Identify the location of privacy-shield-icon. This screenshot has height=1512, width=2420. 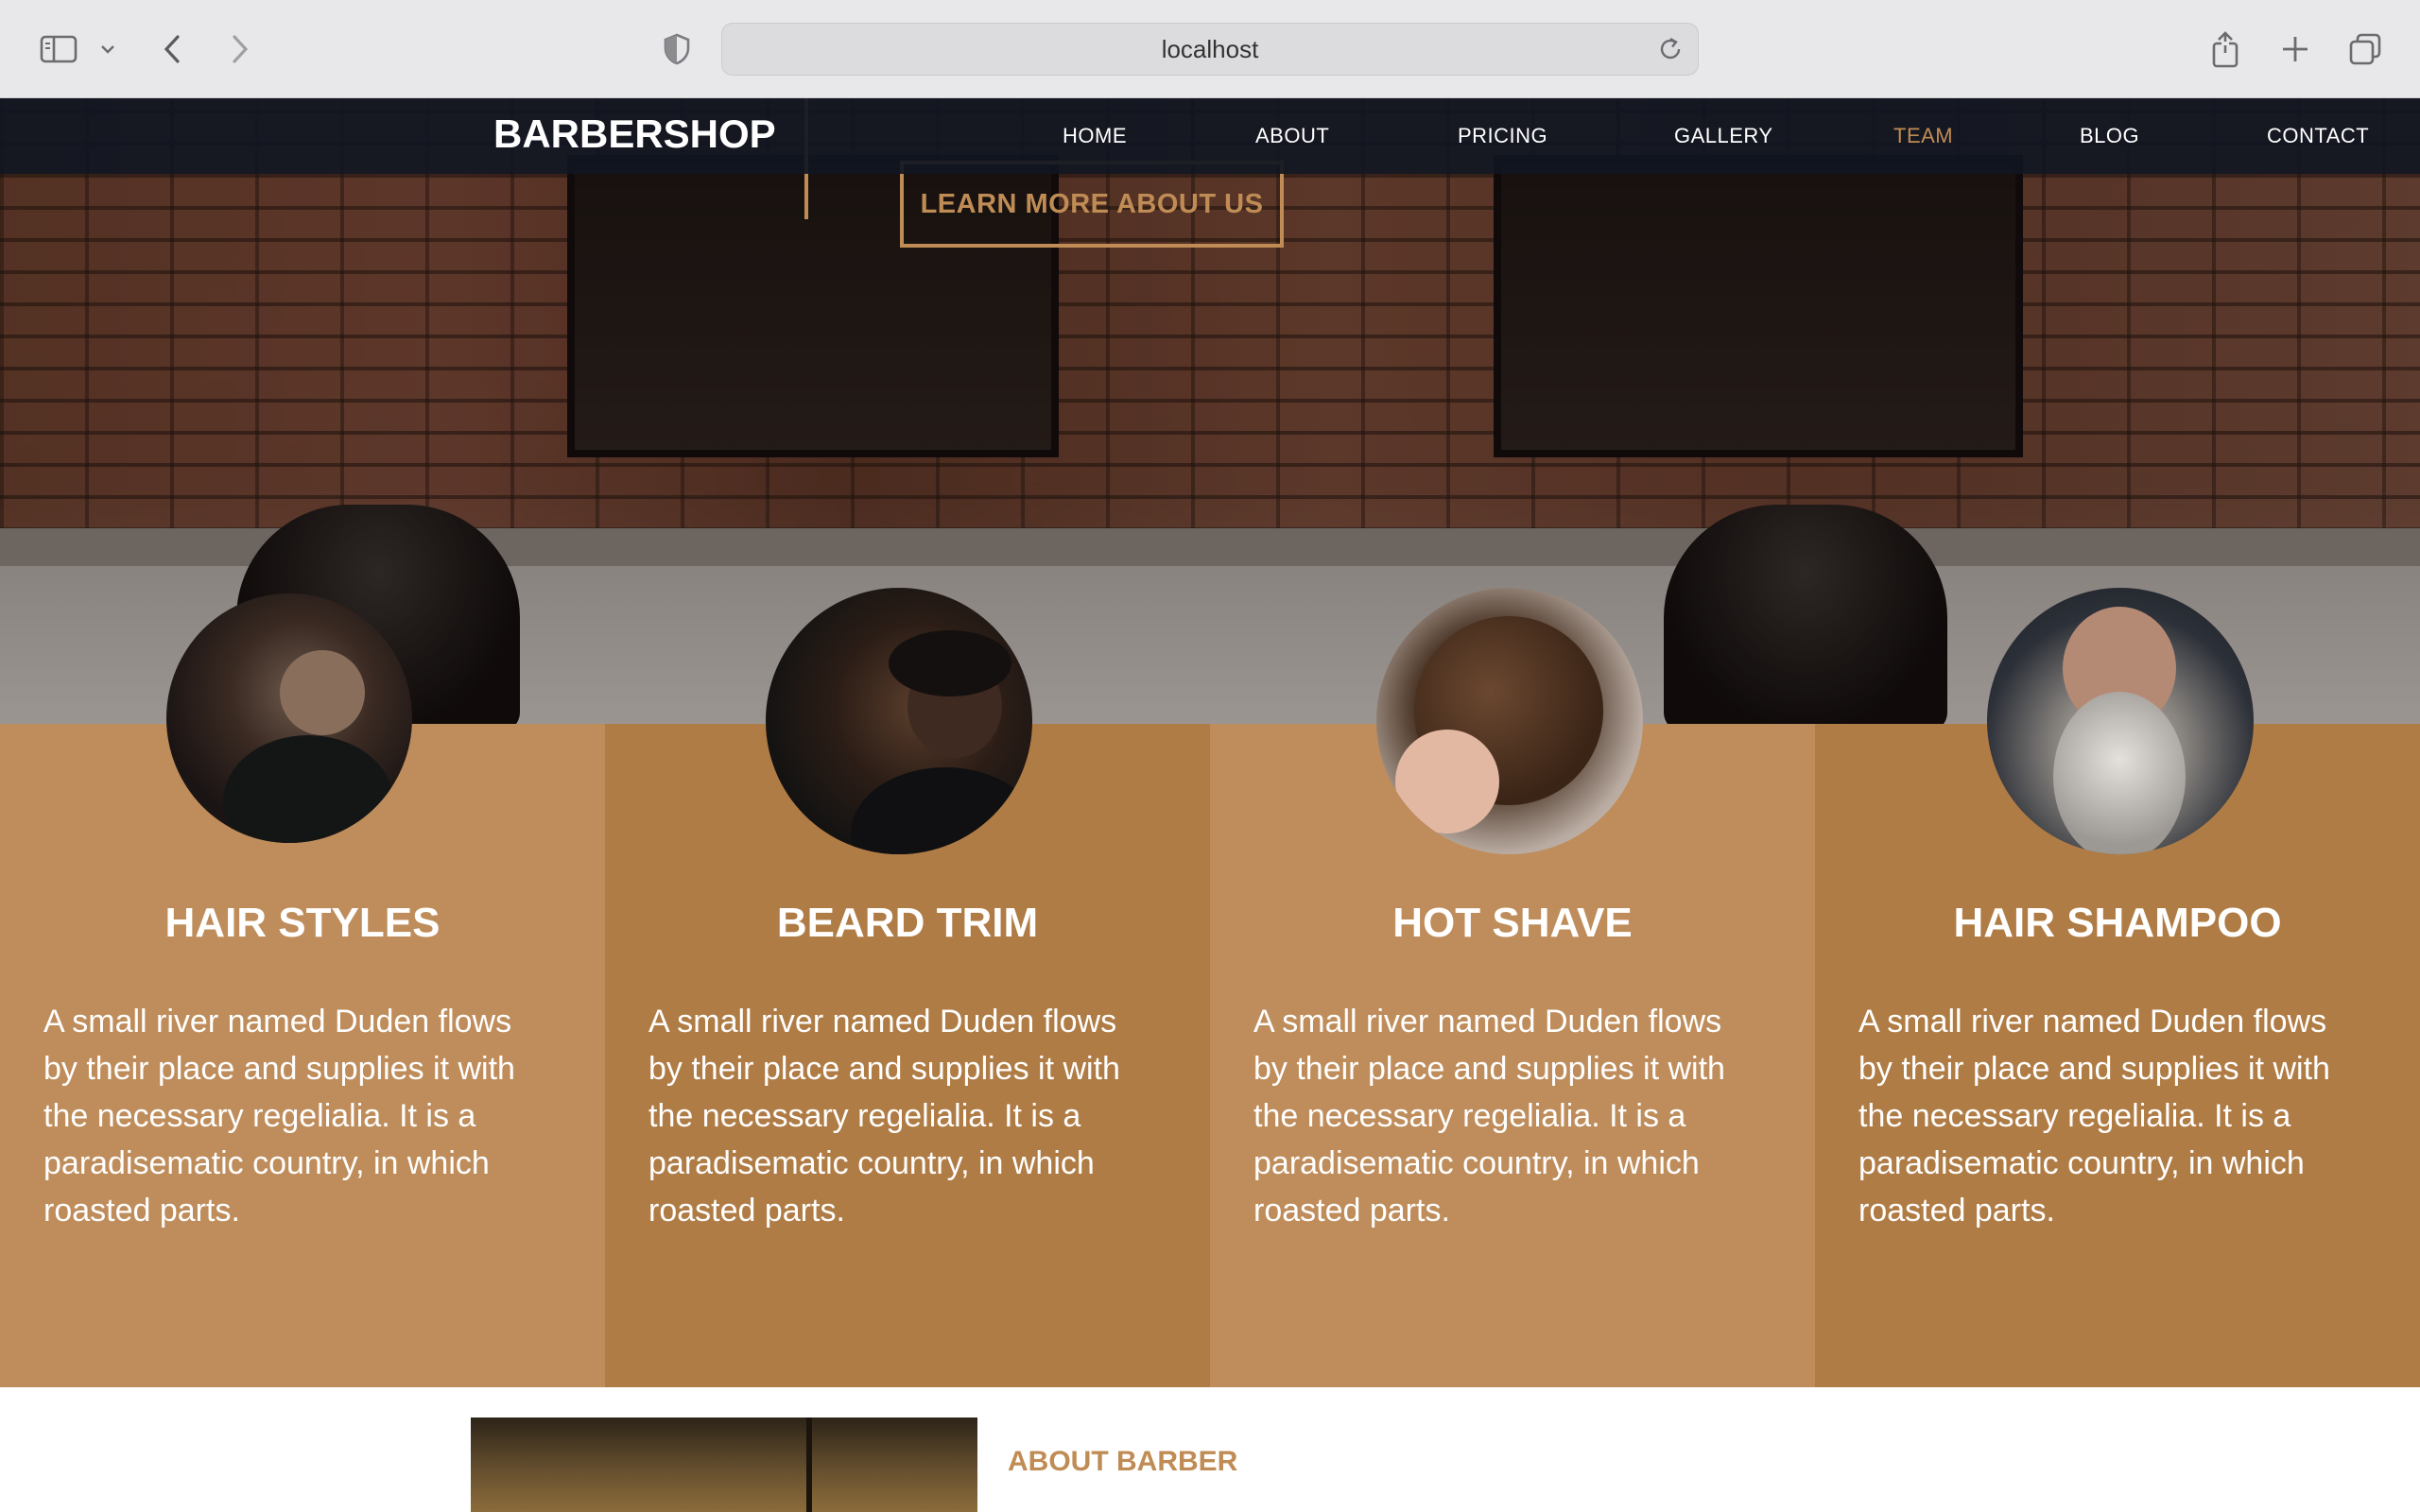
(677, 49).